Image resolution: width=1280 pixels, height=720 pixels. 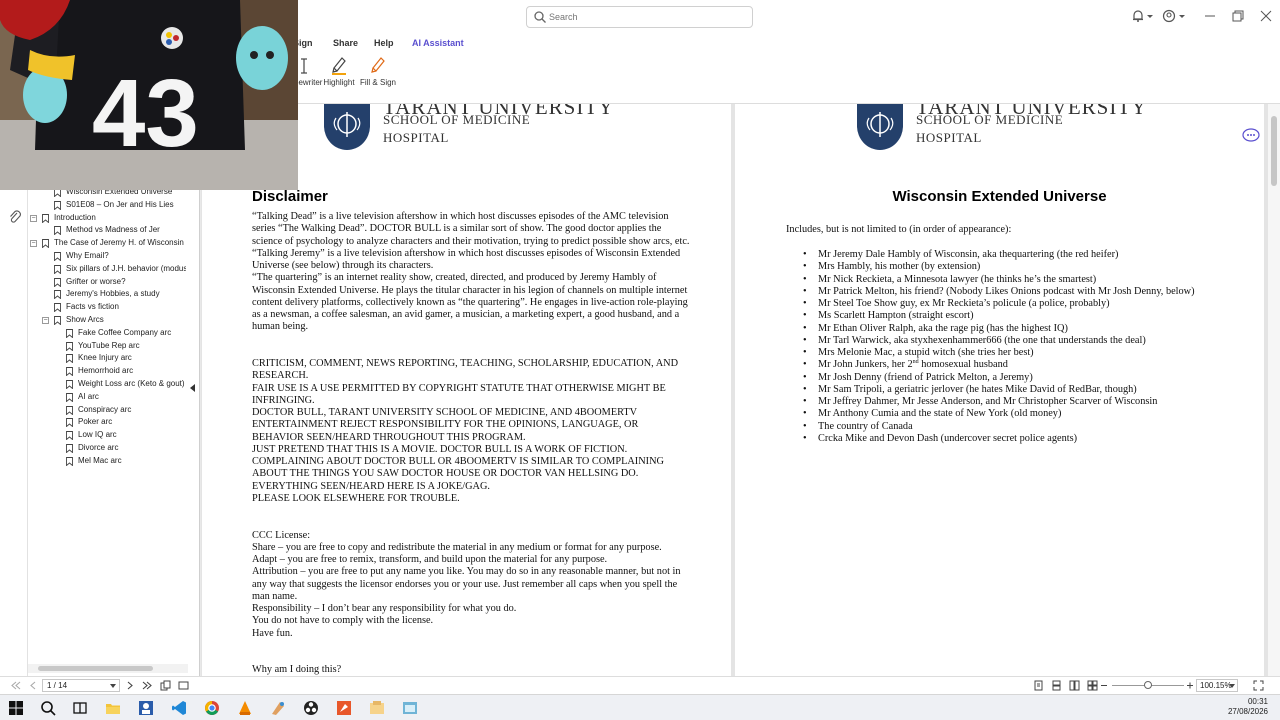 I want to click on bookmark-item: Fake Coffee Company arc, so click(x=108, y=333).